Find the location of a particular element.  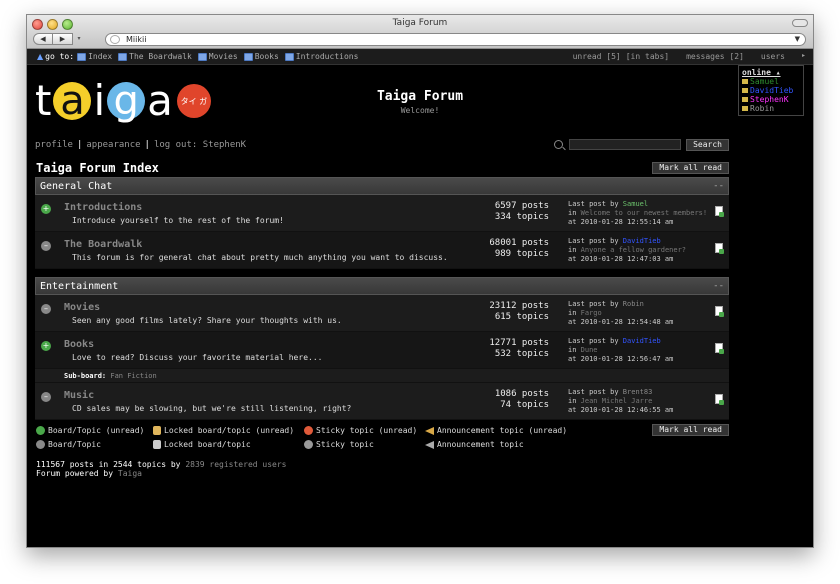

board-stats: 6597 posts 334 topics is located at coordinates (522, 212).